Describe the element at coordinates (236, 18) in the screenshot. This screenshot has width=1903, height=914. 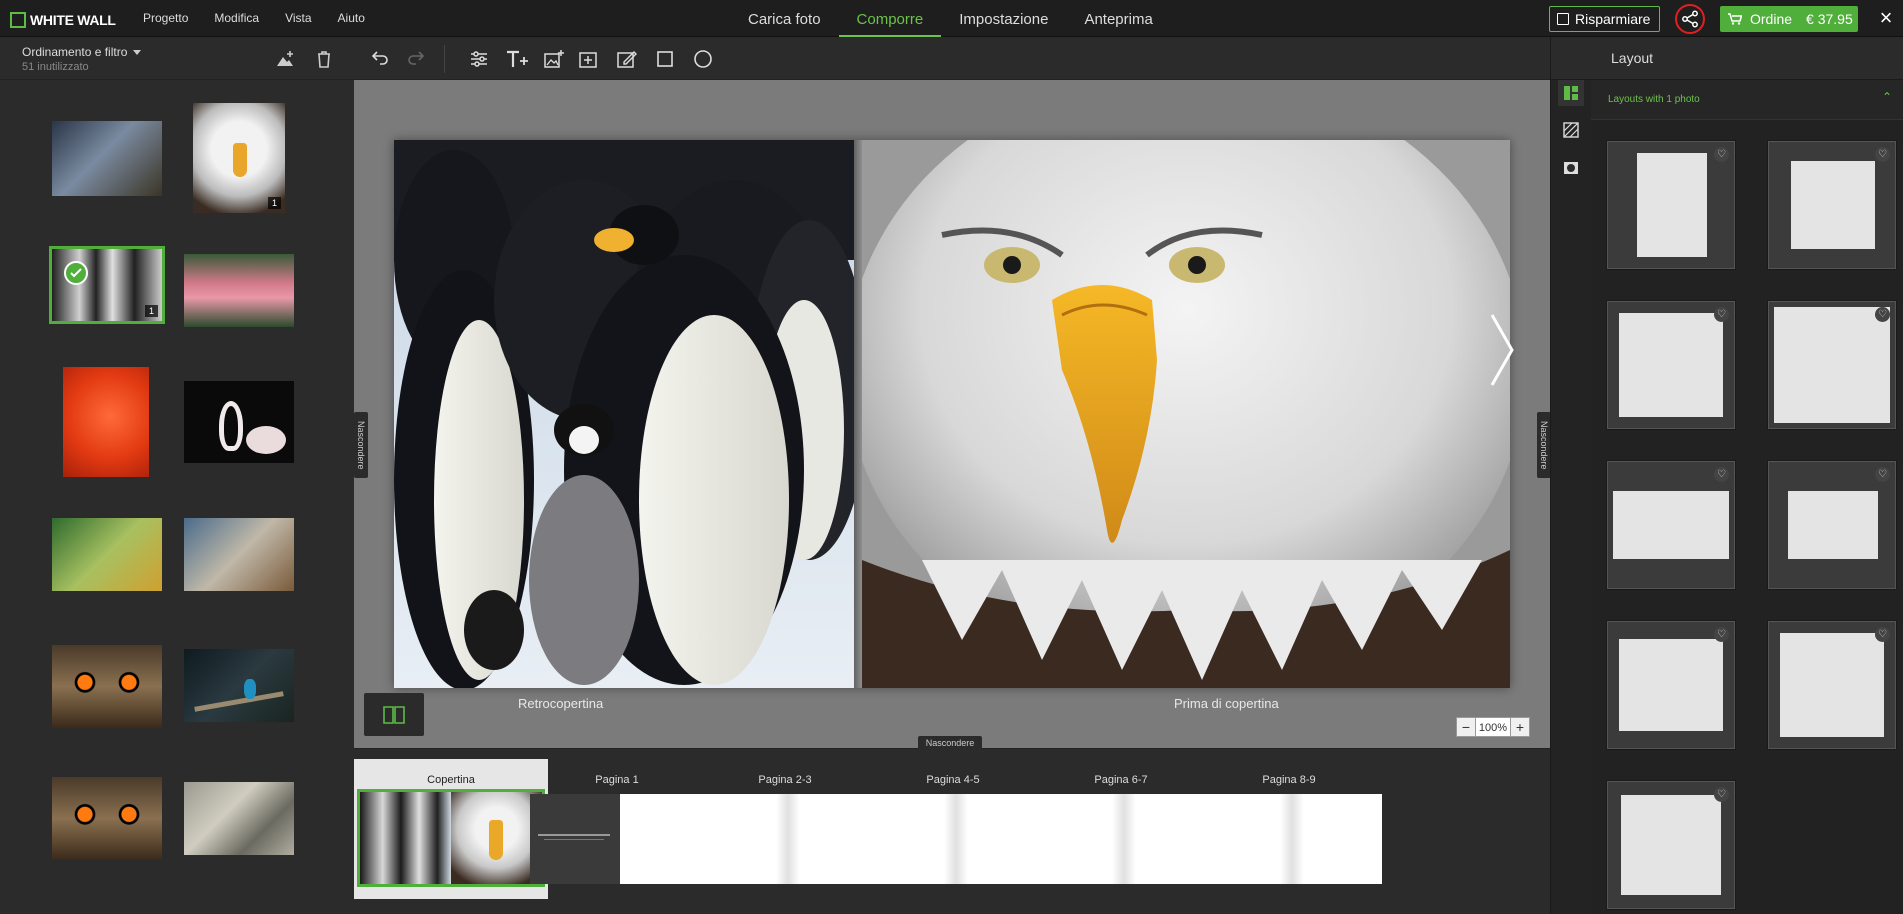
I see `menu-modifica: Modifica` at that location.